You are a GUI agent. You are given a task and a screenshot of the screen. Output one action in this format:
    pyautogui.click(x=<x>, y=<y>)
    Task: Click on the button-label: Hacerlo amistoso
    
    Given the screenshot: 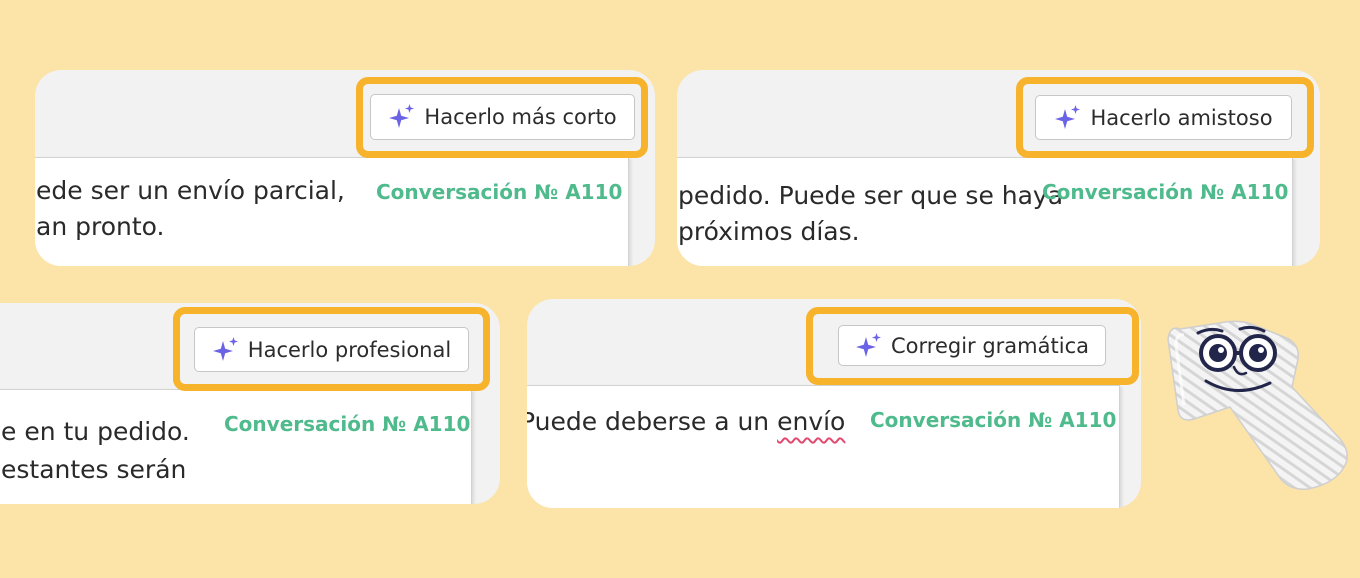 What is the action you would take?
    pyautogui.click(x=1181, y=117)
    